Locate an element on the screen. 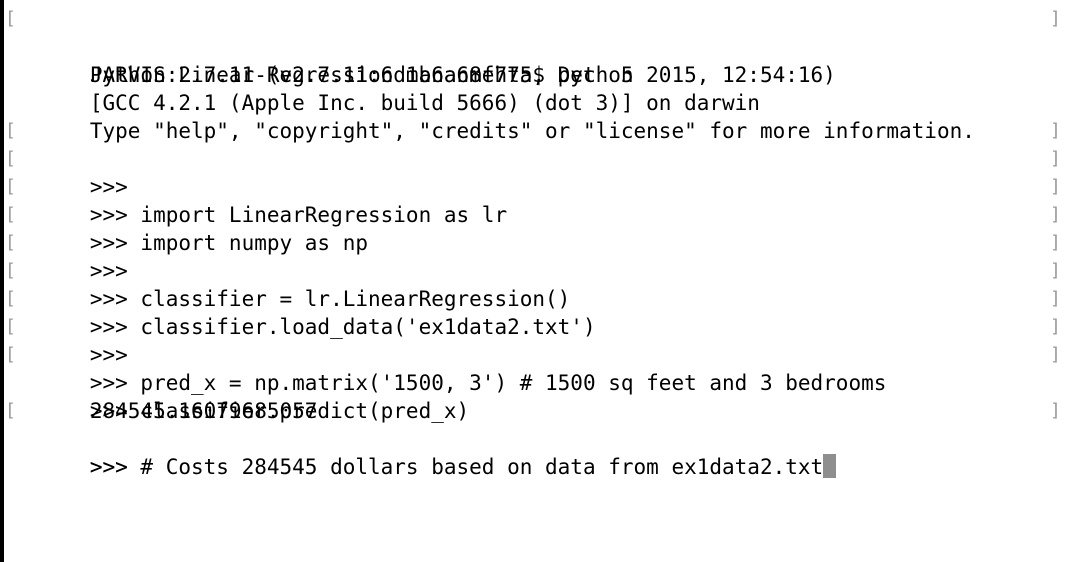 The height and width of the screenshot is (562, 1072). text-cursor is located at coordinates (830, 466).